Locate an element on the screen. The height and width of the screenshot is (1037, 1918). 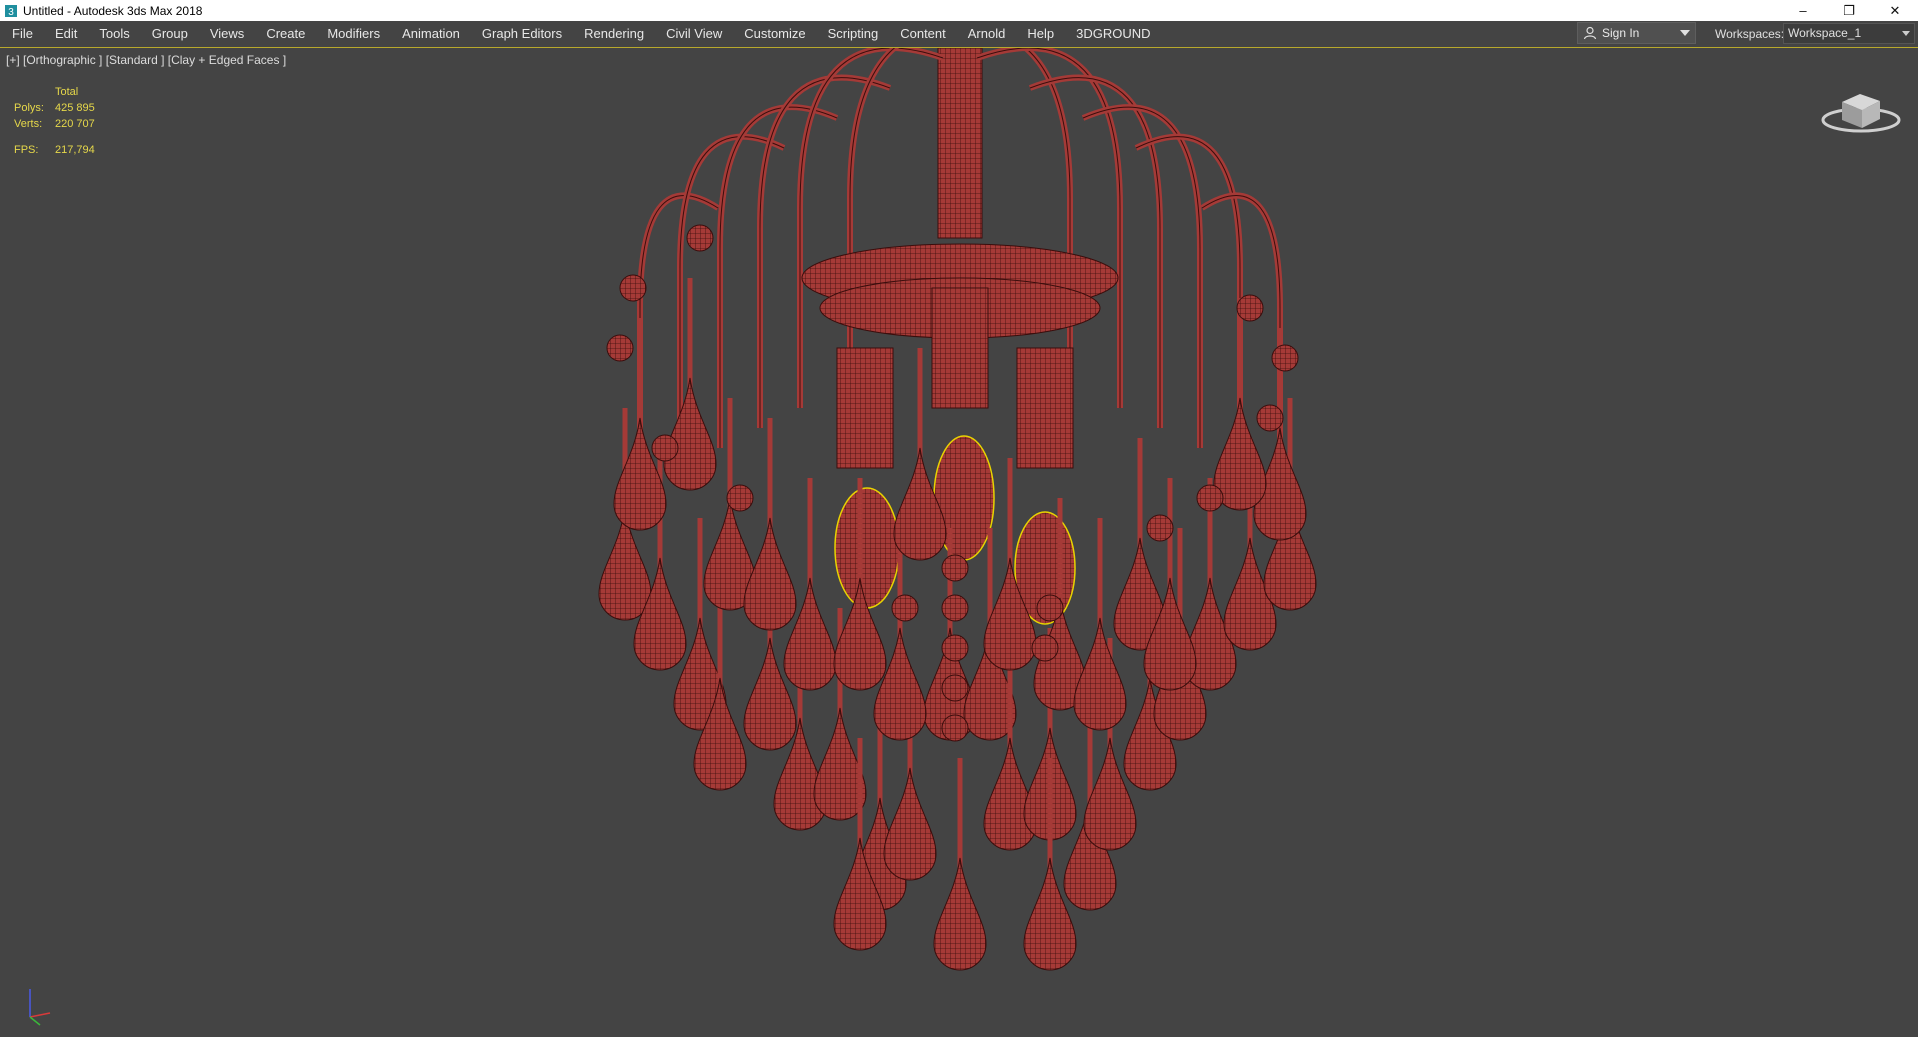
menu-tools: Tools is located at coordinates (114, 34).